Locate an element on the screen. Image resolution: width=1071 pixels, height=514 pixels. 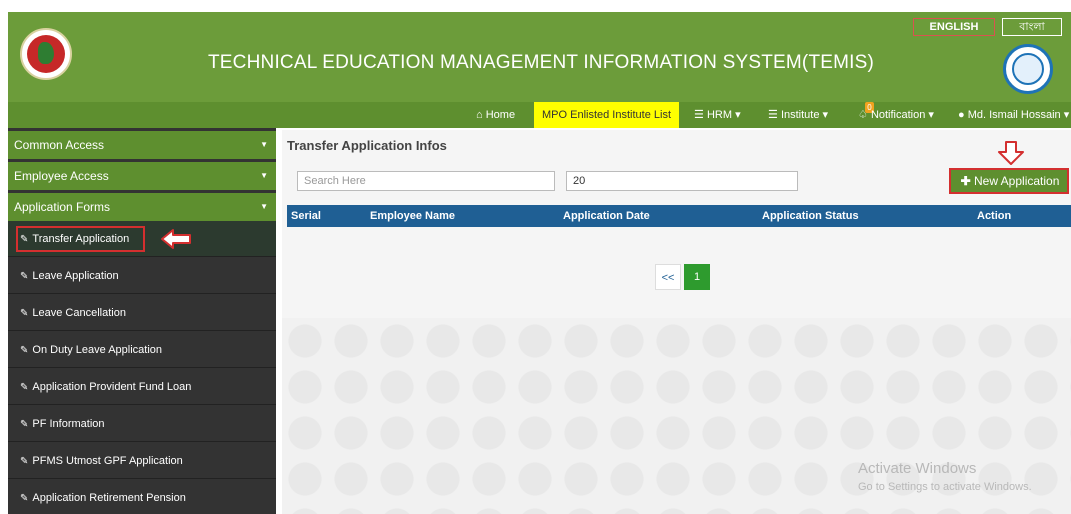
pointer-arrow-down-icon is located at coordinates (1011, 153).